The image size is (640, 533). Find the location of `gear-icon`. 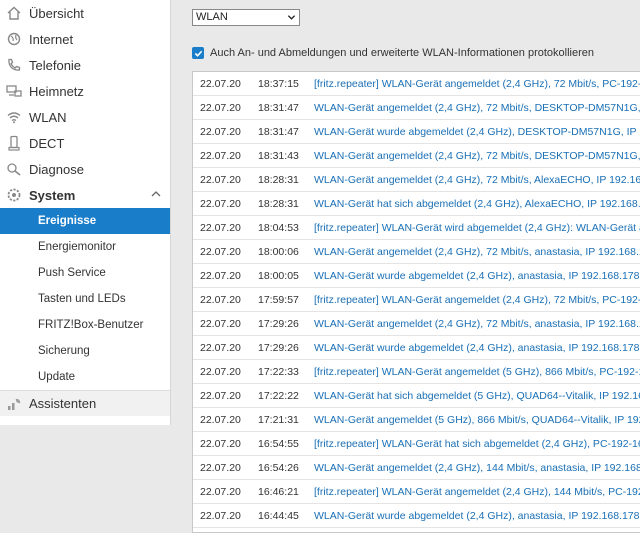

gear-icon is located at coordinates (14, 195).